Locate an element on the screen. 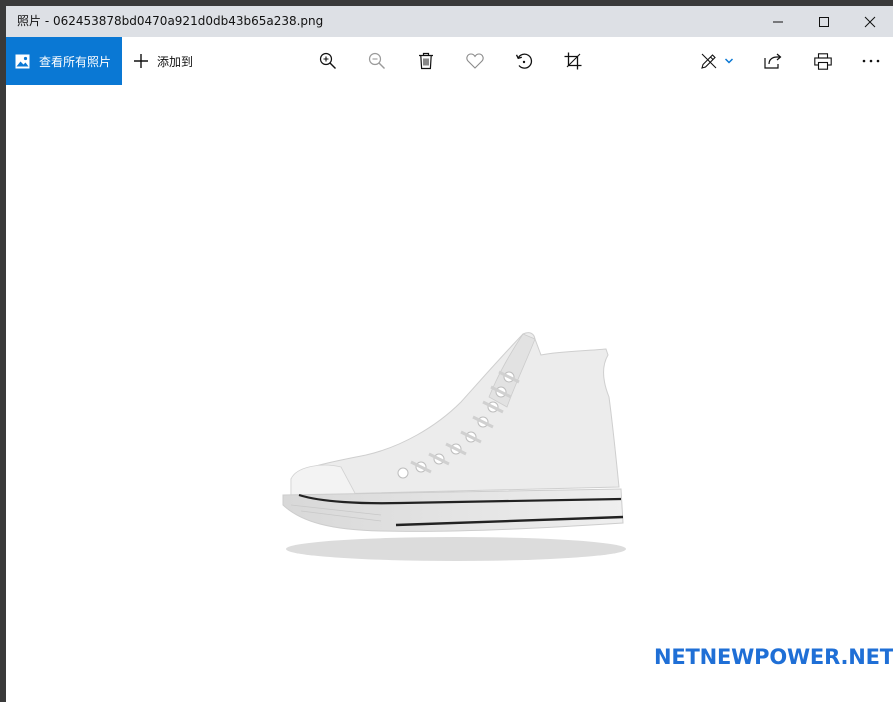 The width and height of the screenshot is (893, 702). close-icon is located at coordinates (870, 21).